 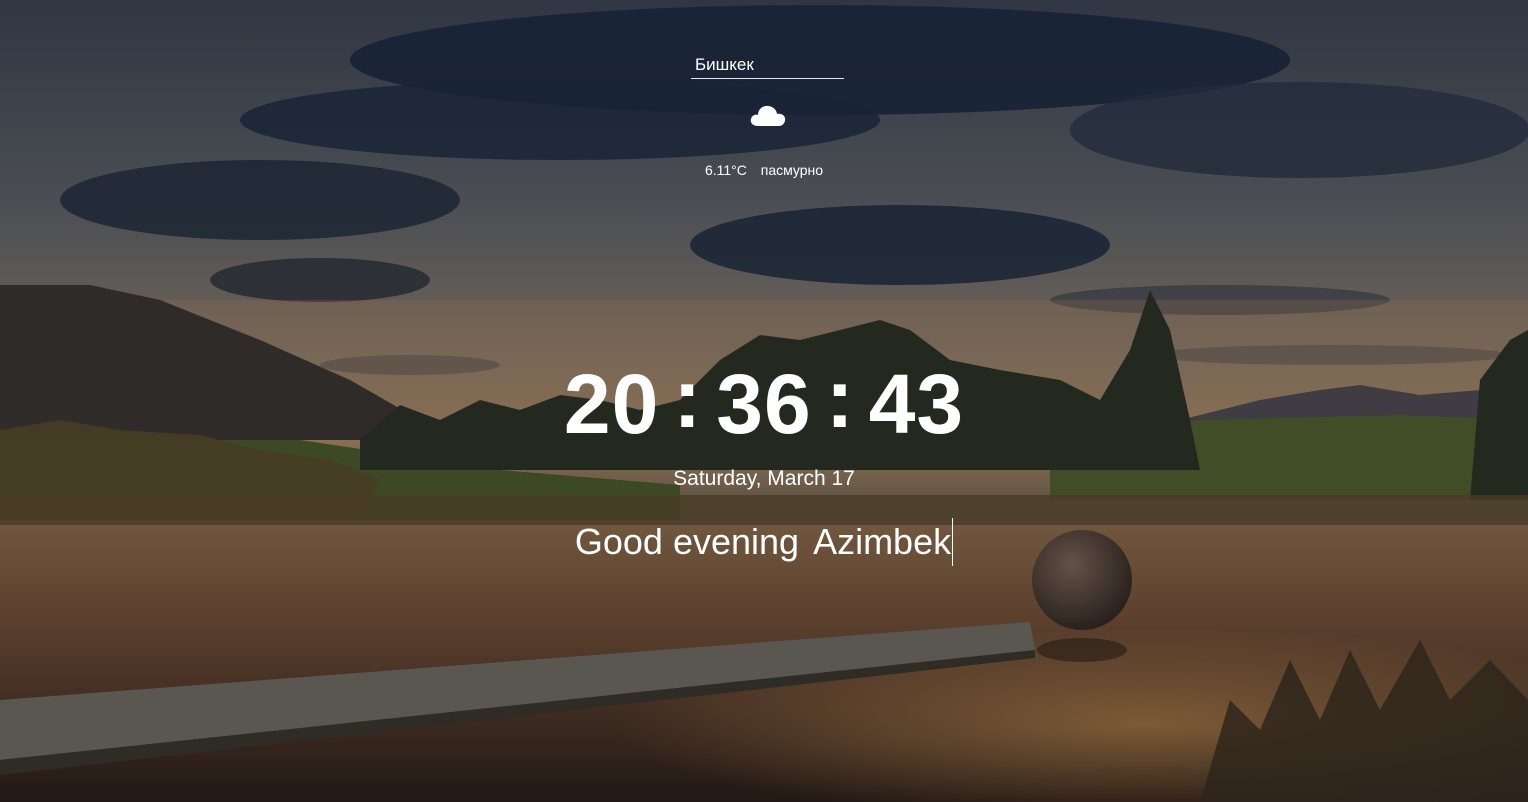 I want to click on city-input, so click(x=767, y=65).